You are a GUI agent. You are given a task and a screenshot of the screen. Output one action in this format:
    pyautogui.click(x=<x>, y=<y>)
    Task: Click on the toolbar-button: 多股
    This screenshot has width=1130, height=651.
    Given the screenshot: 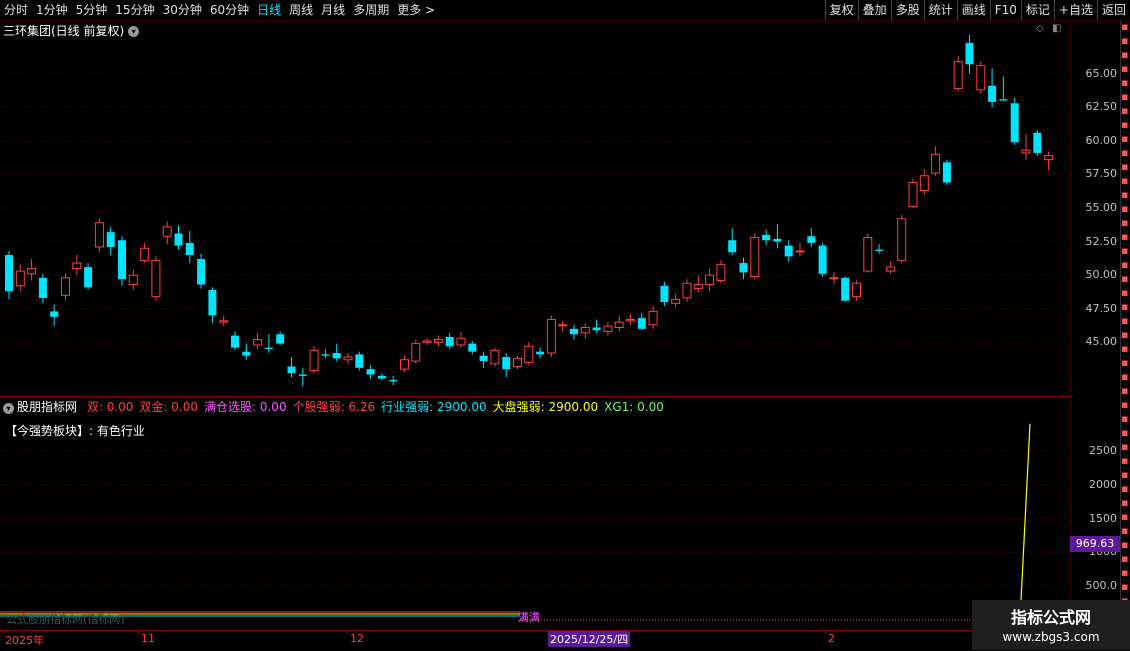 What is the action you would take?
    pyautogui.click(x=907, y=10)
    